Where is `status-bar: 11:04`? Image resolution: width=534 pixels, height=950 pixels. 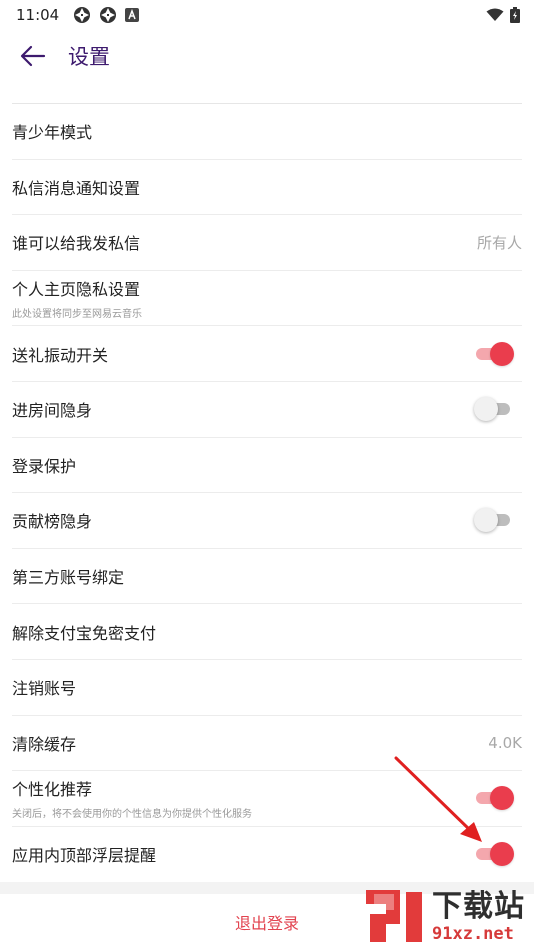 status-bar: 11:04 is located at coordinates (267, 15).